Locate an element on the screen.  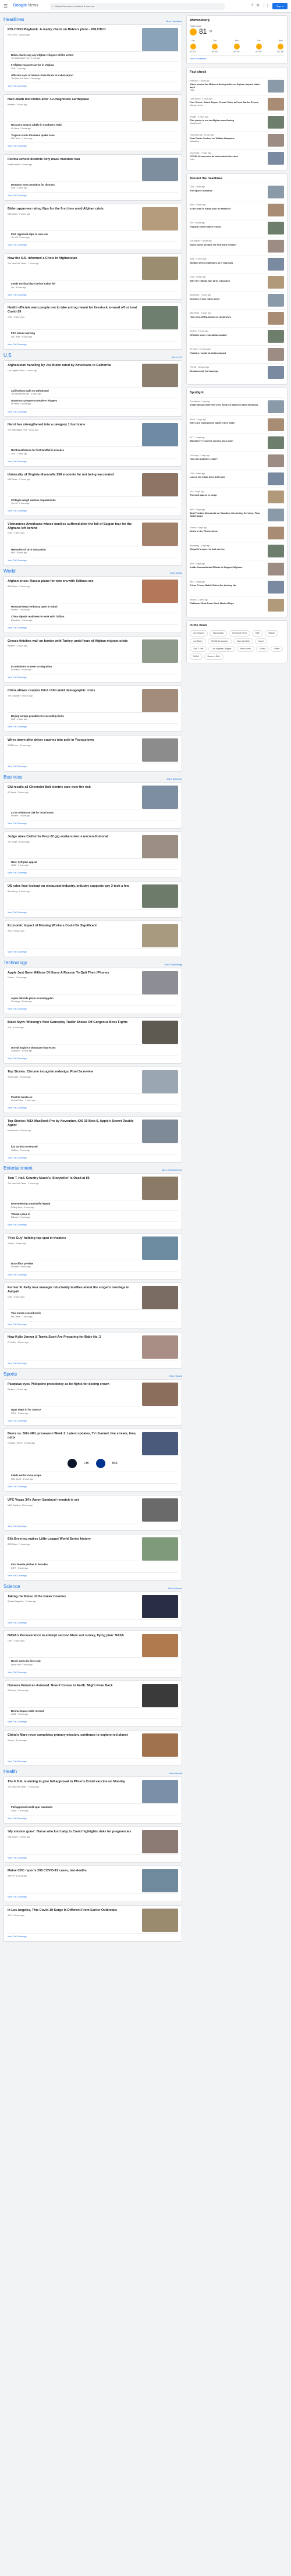
section-more-link: More Sports is located at coordinates (175, 1375).